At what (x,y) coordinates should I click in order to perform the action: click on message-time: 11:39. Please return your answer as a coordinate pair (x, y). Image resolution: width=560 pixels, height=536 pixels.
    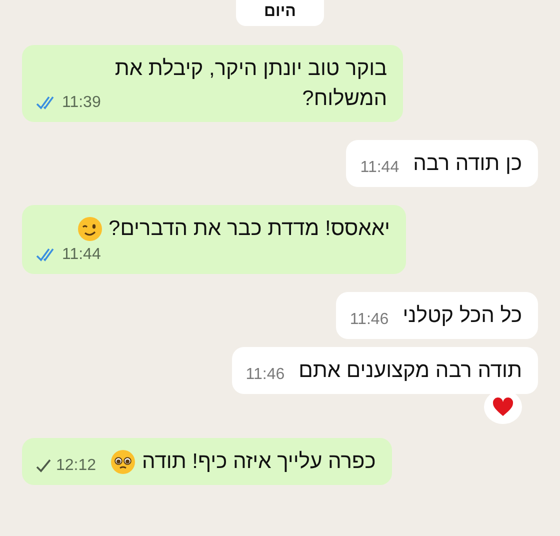
    Looking at the image, I should click on (81, 103).